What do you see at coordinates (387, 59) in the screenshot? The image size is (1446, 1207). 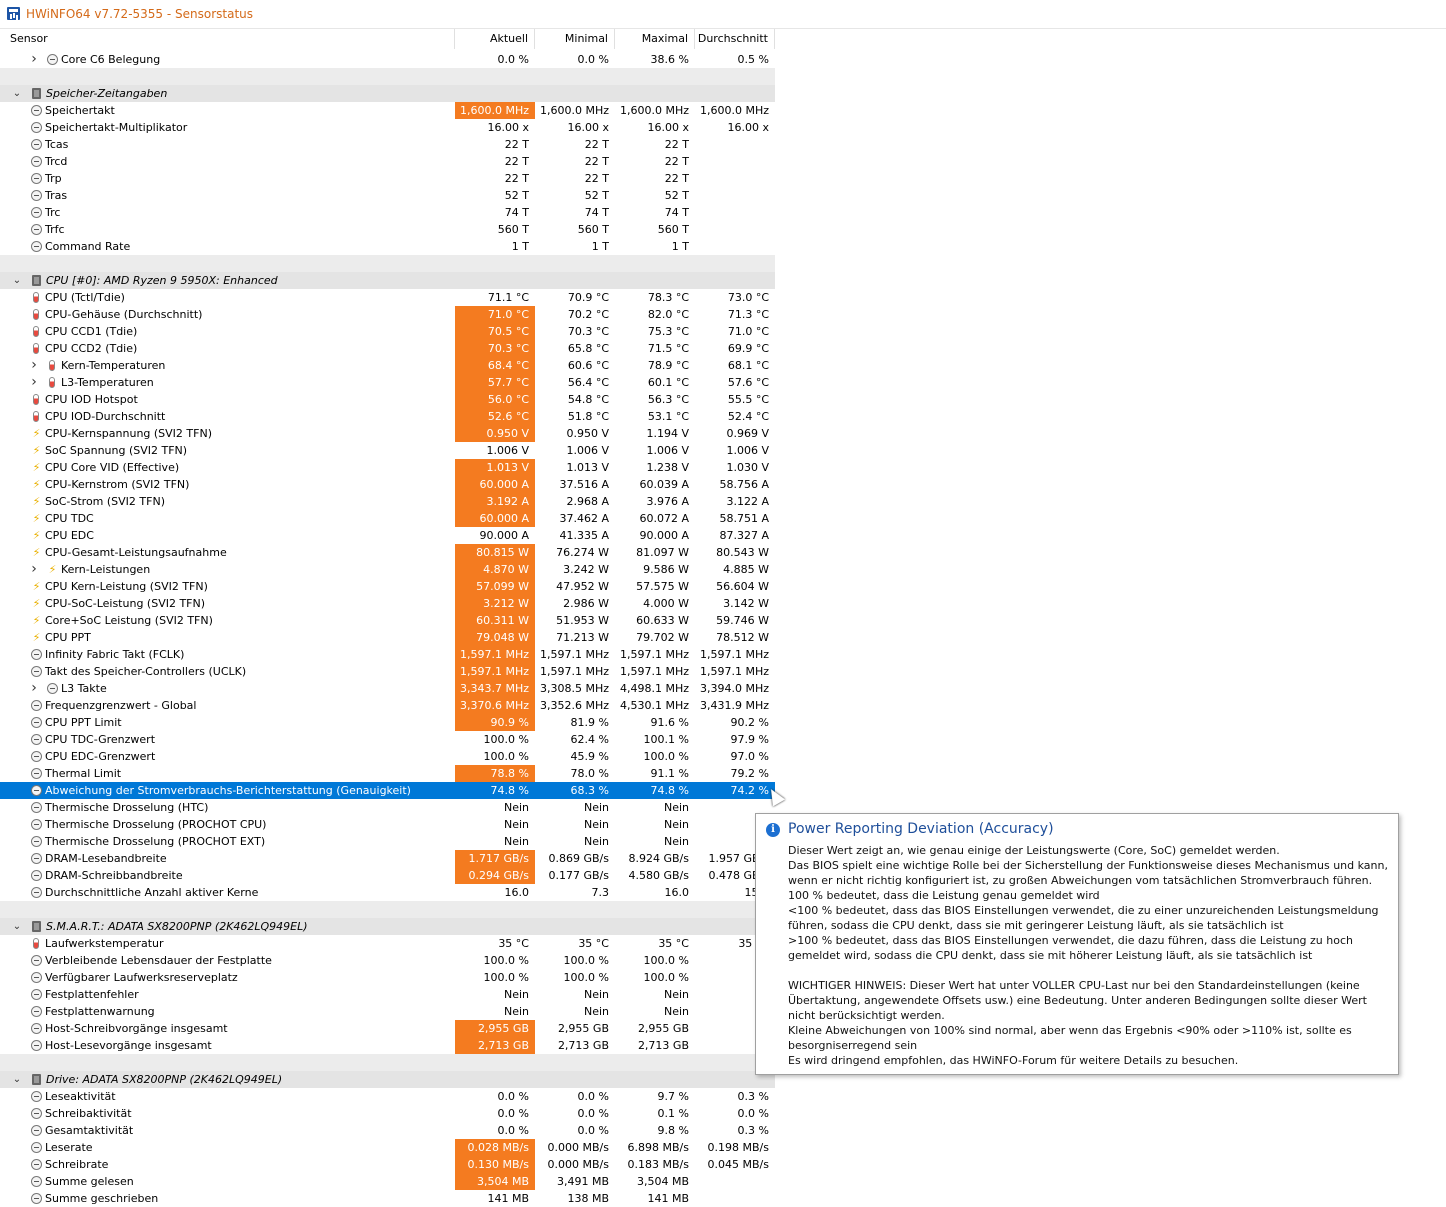 I see `sensor-row: › Core C6 Belegung 0.0 % 0.0 % 38.6 % 0.5 %` at bounding box center [387, 59].